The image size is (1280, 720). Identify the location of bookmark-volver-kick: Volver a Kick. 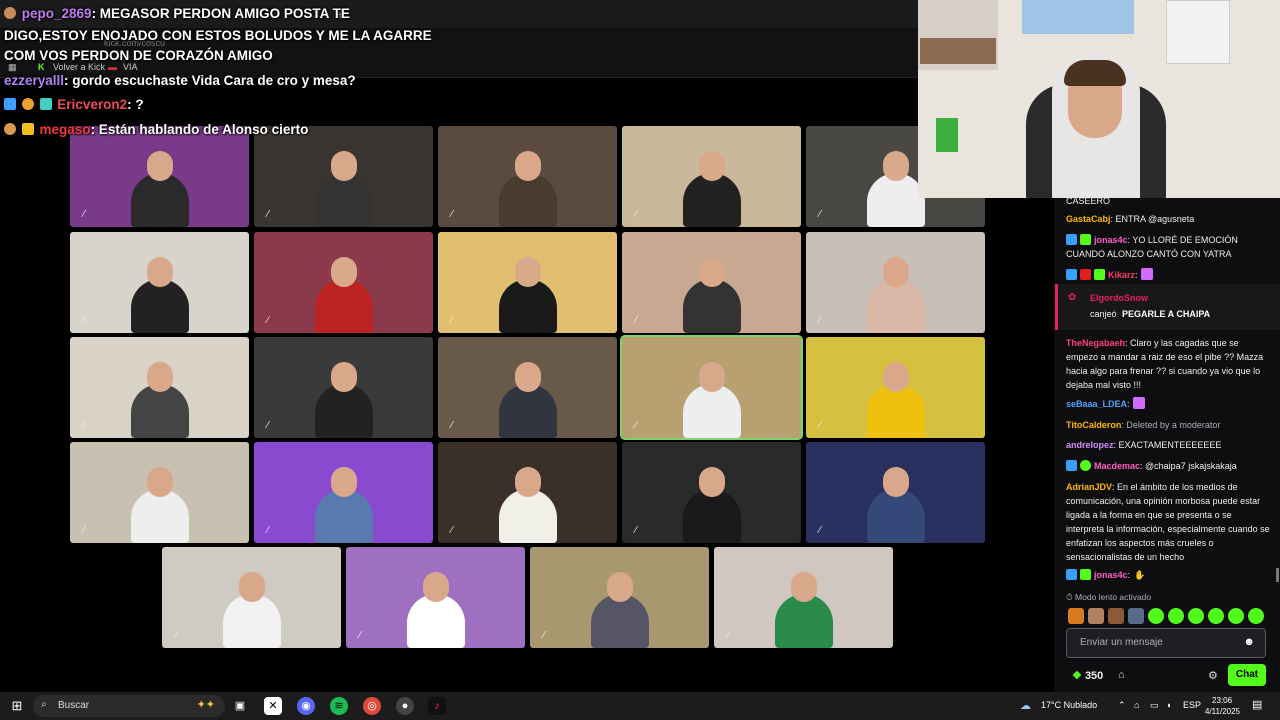
(79, 67).